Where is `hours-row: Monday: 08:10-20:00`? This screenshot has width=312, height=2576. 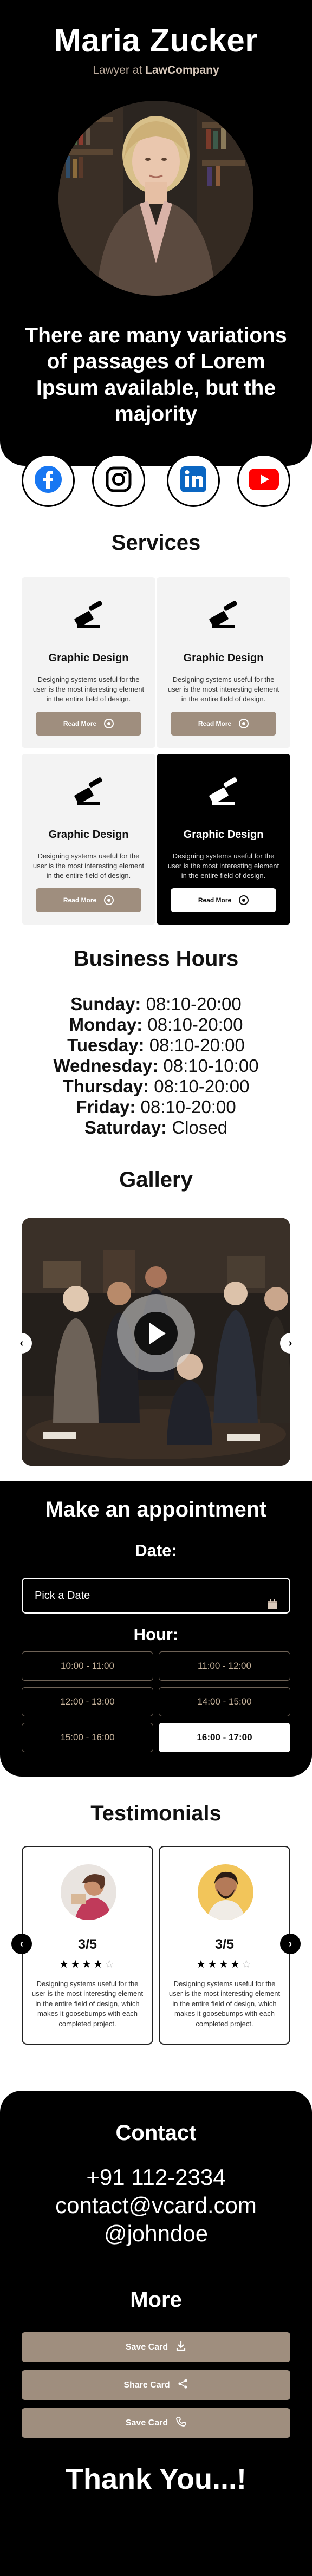
hours-row: Monday: 08:10-20:00 is located at coordinates (156, 1024).